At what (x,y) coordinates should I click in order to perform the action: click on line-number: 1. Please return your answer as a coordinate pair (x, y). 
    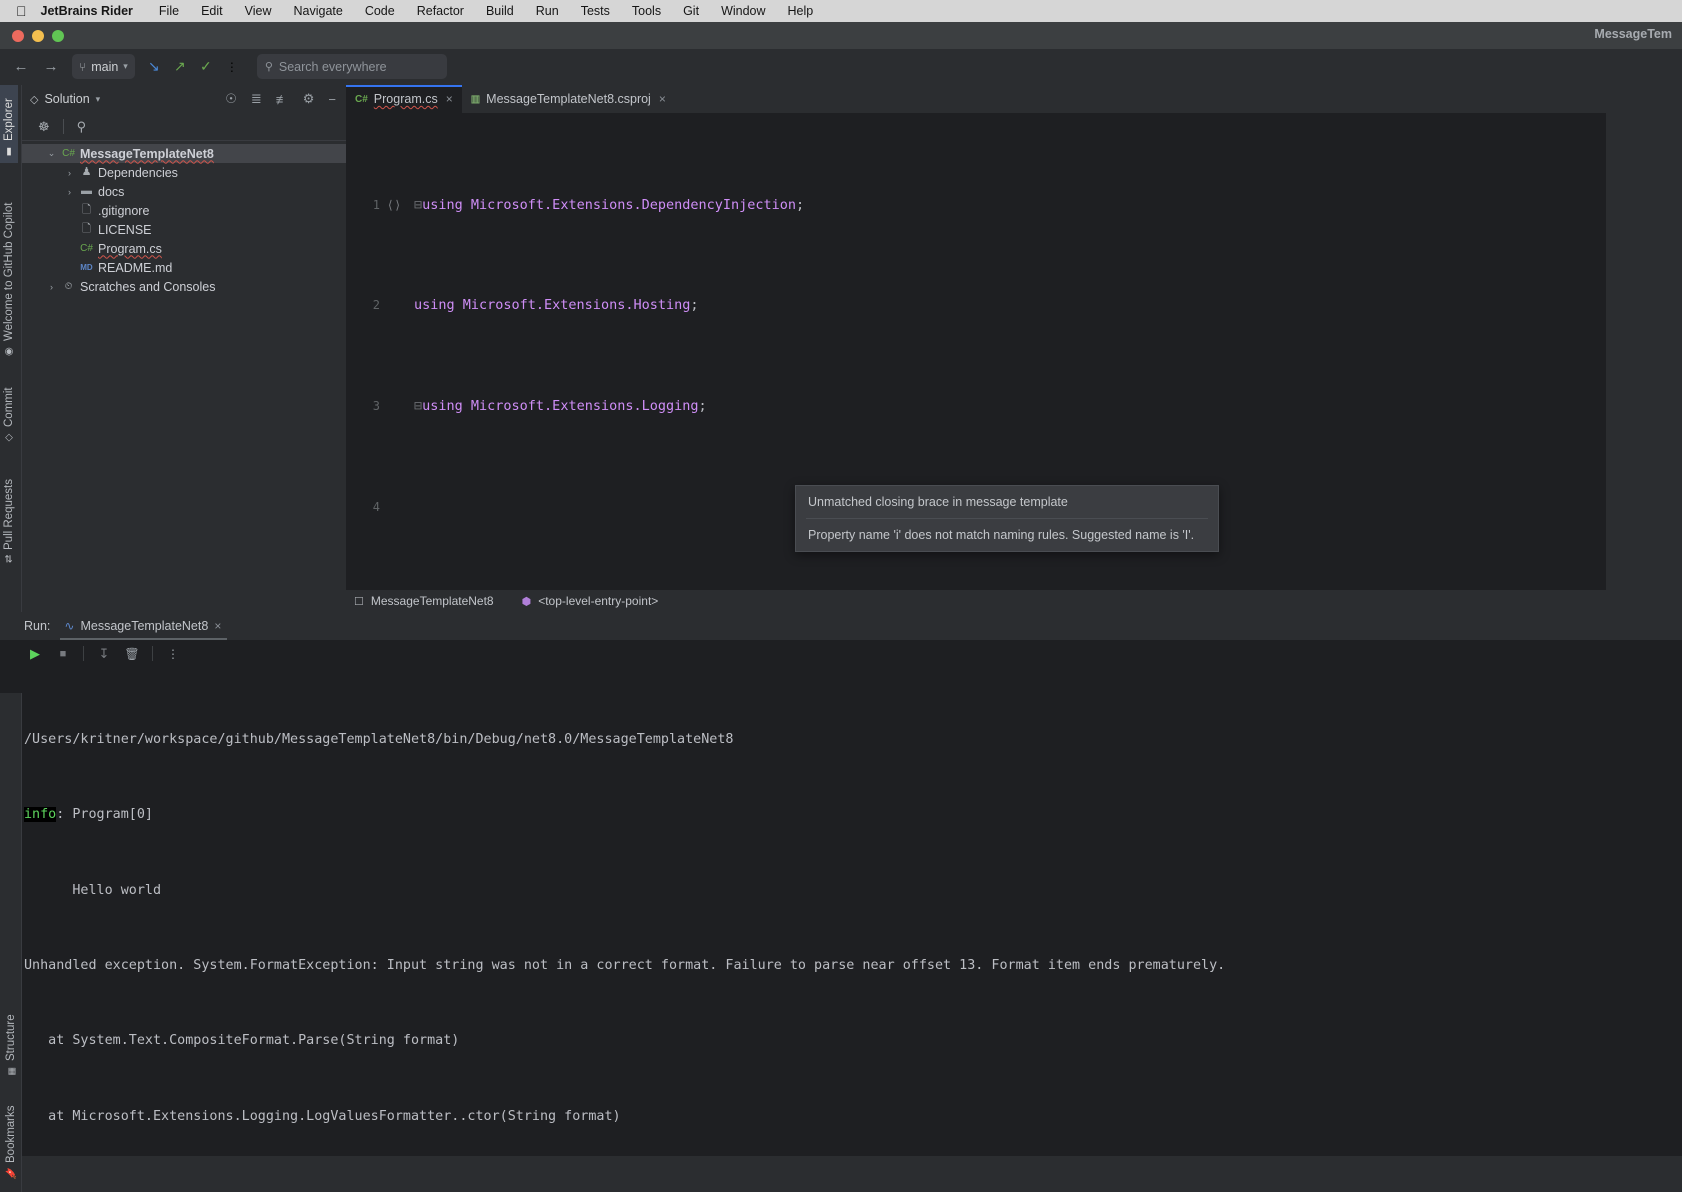
    Looking at the image, I should click on (376, 204).